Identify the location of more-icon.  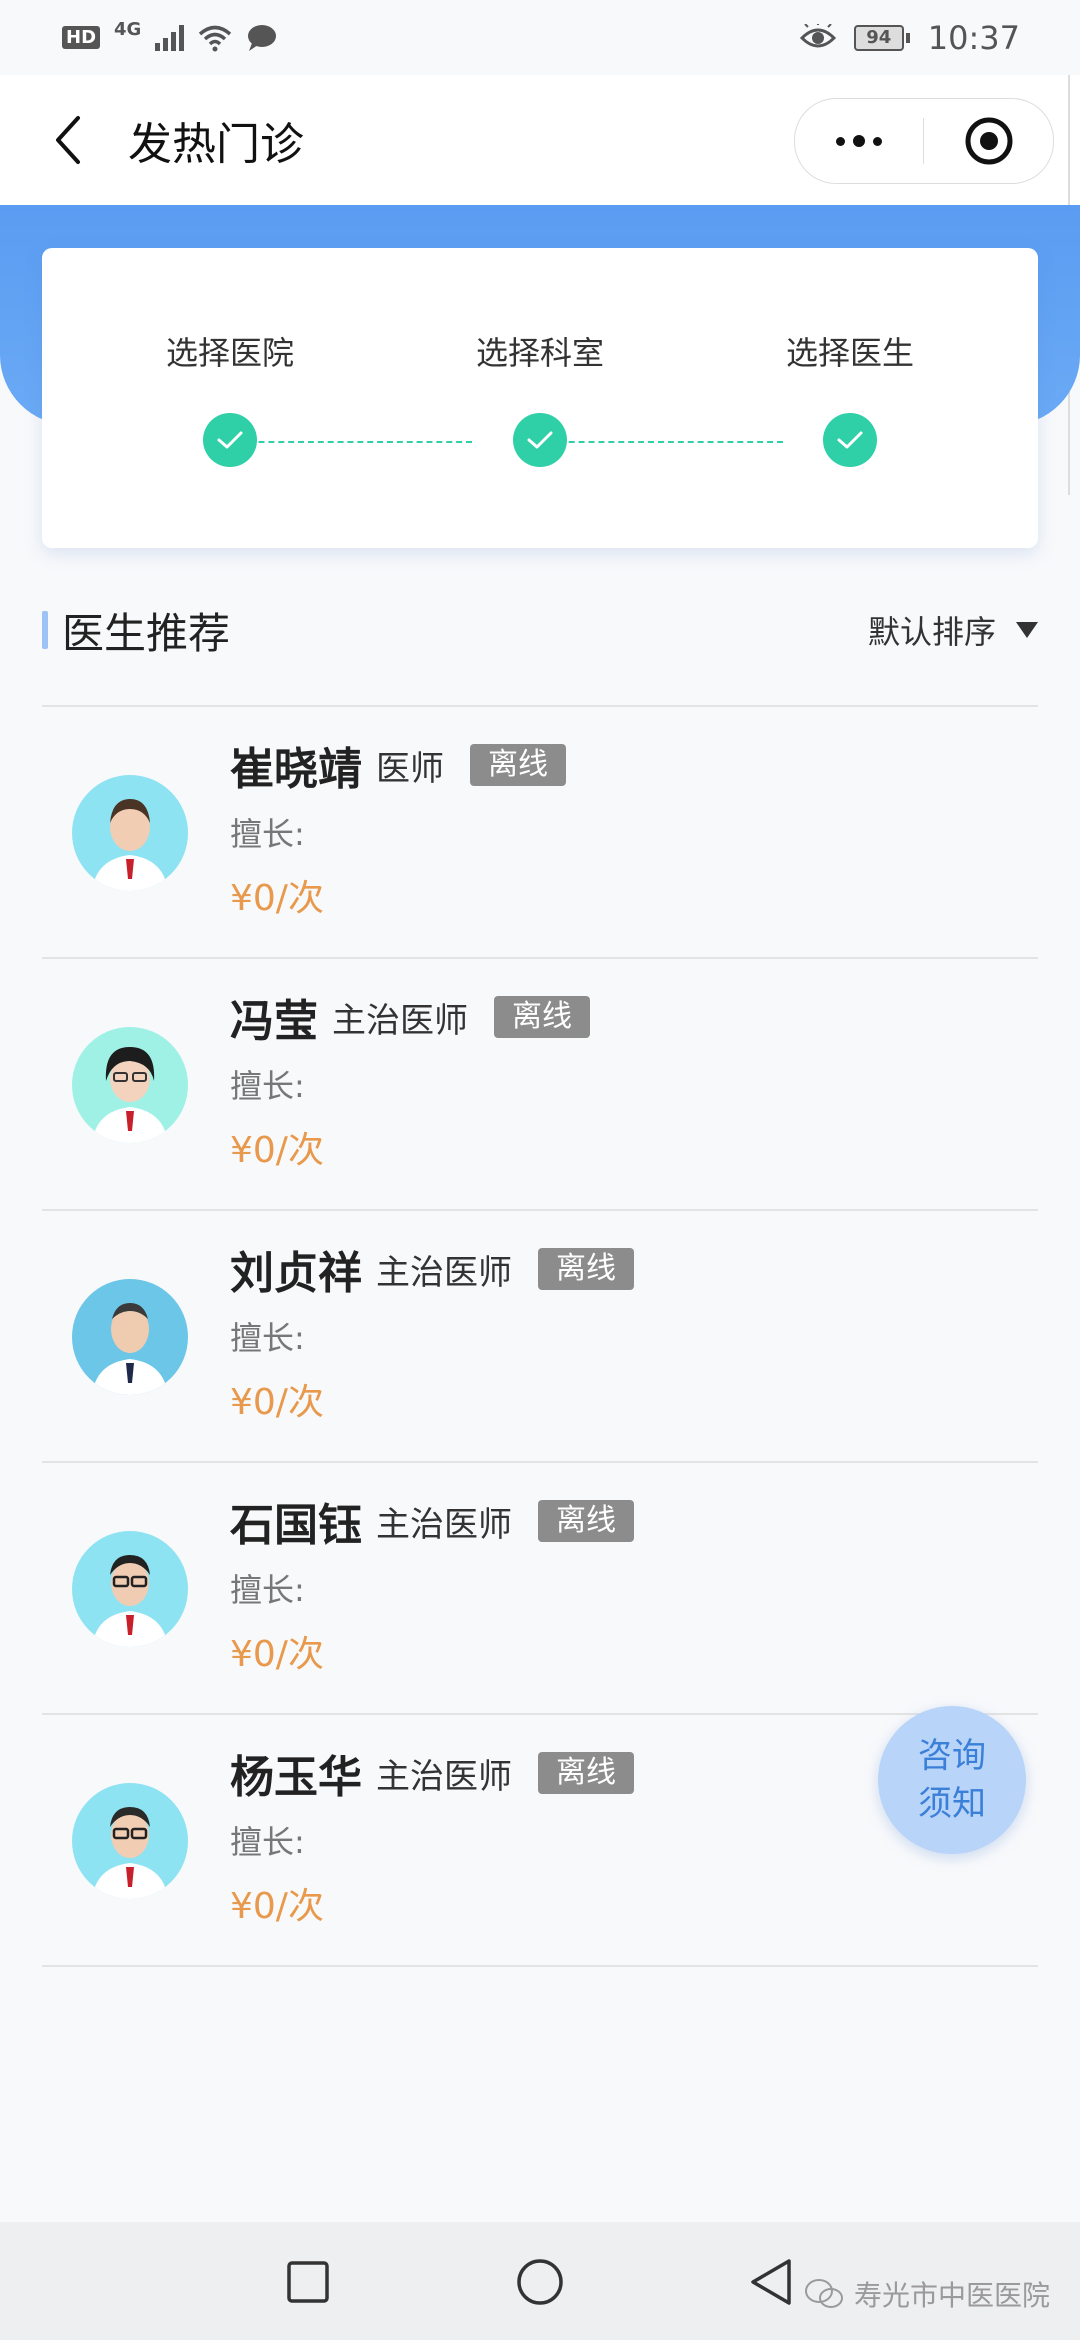
(859, 141).